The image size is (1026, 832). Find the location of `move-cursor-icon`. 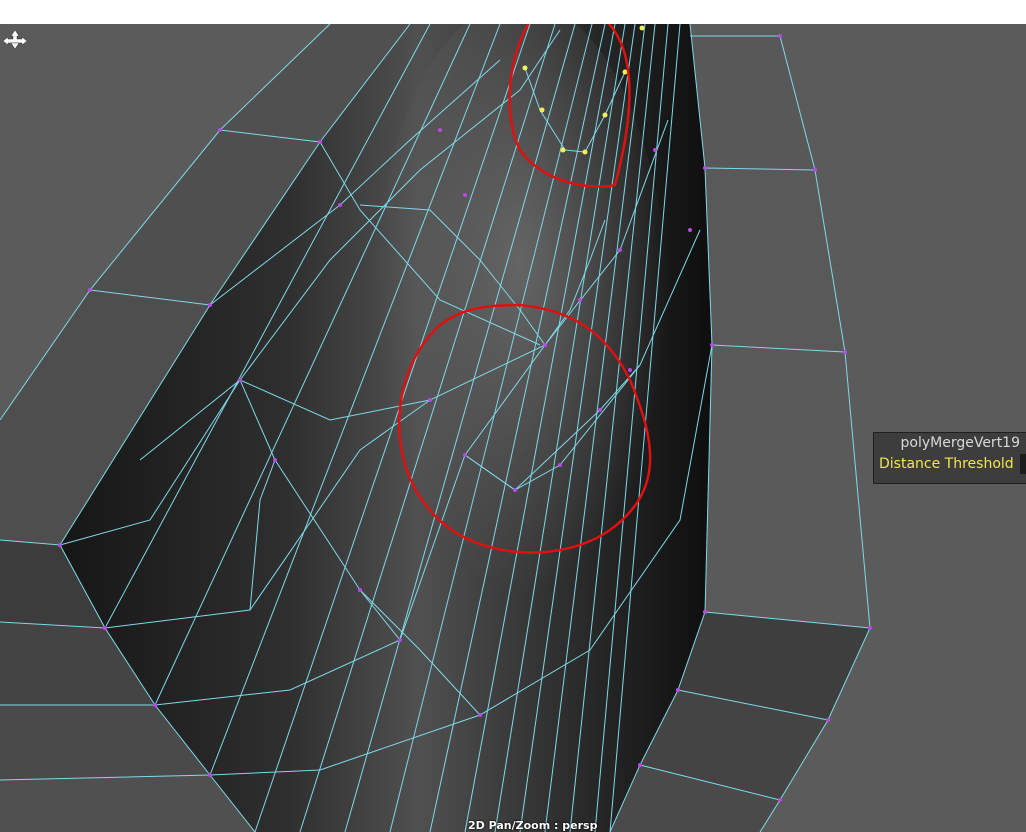

move-cursor-icon is located at coordinates (15, 39).